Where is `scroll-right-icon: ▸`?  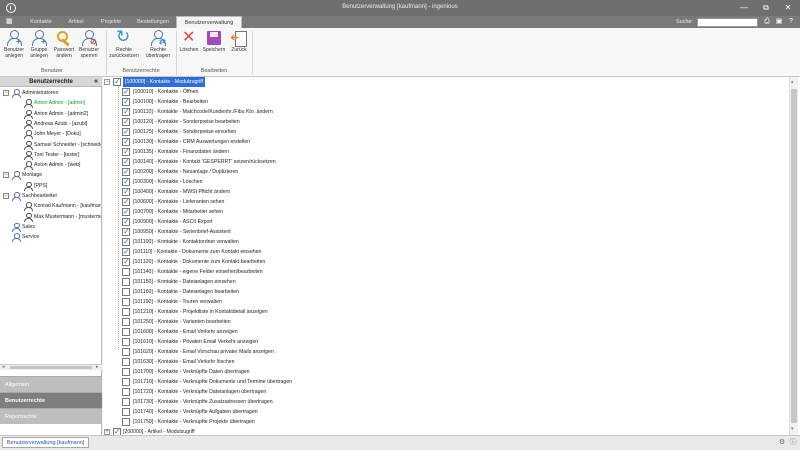
scroll-right-icon: ▸ is located at coordinates (97, 367).